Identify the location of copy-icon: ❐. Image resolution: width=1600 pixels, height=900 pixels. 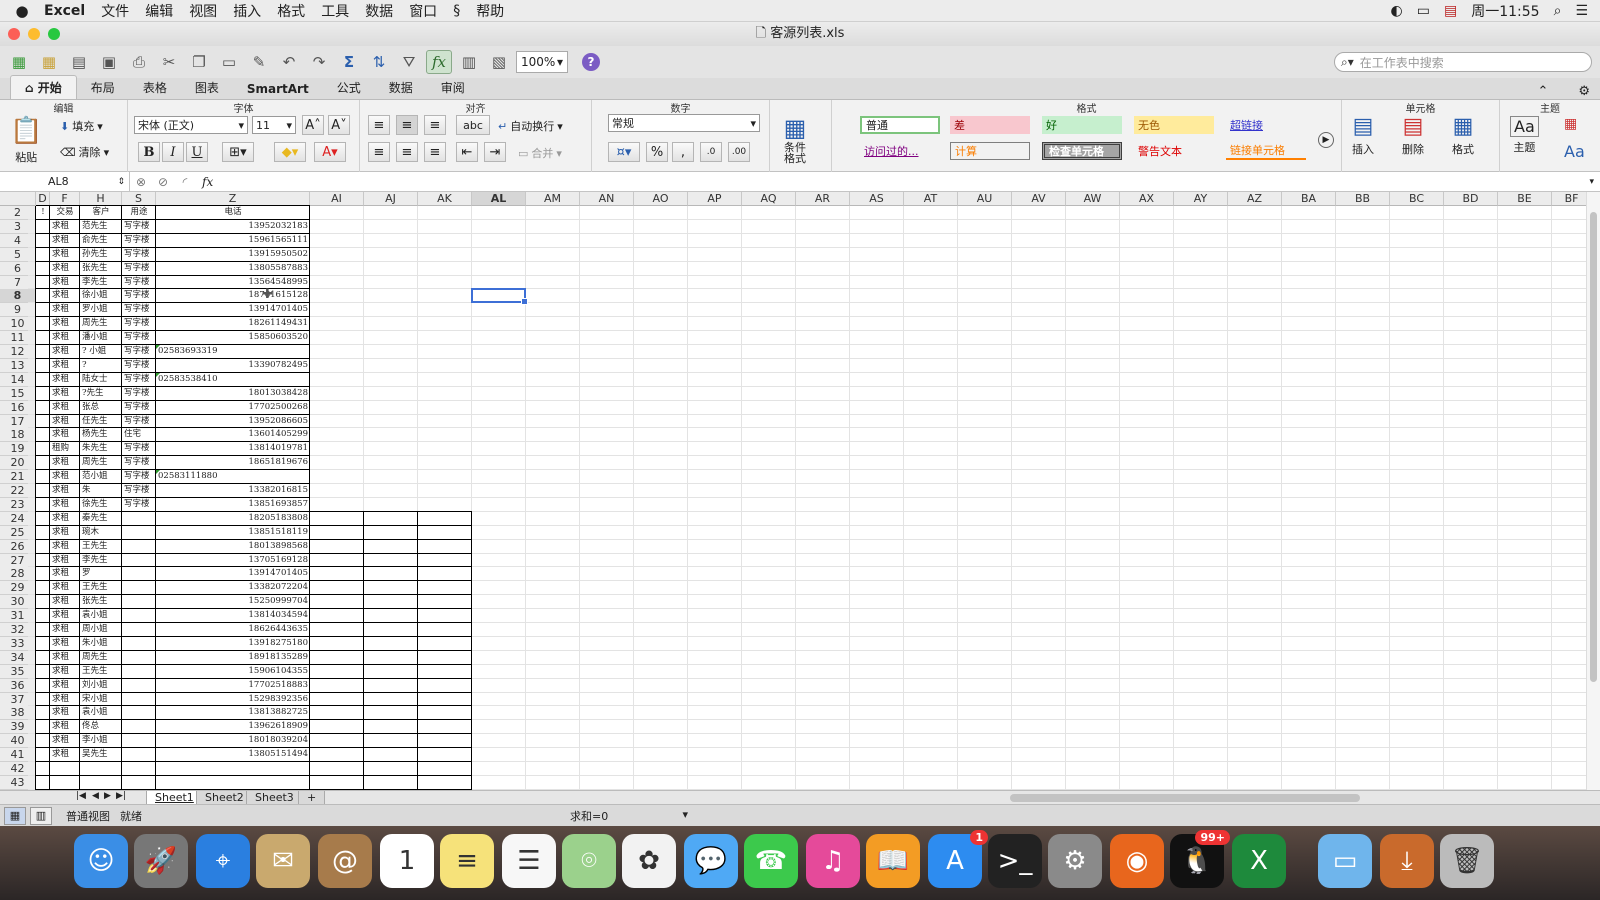
(199, 62).